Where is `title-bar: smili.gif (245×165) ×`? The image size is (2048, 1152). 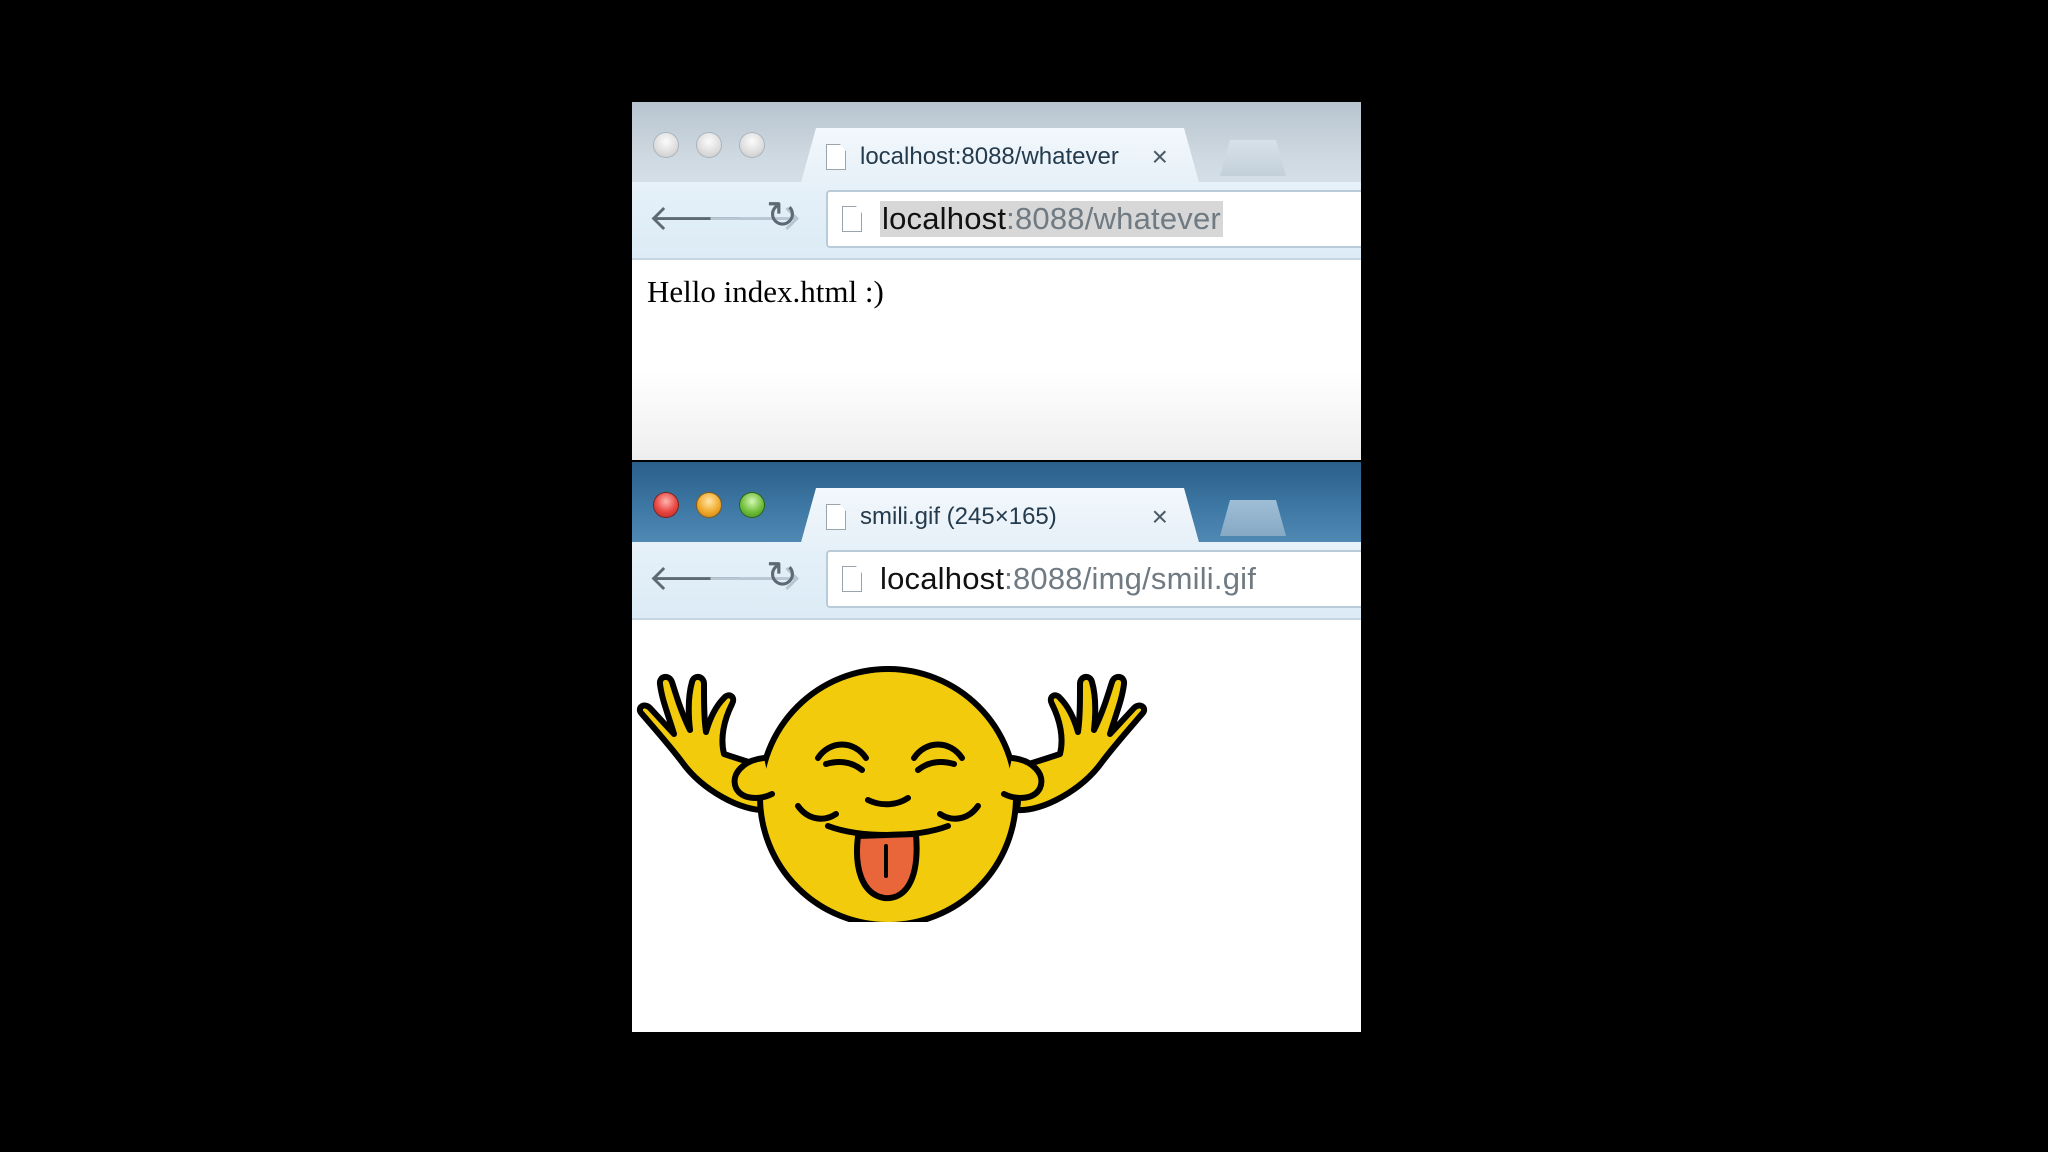 title-bar: smili.gif (245×165) × is located at coordinates (996, 502).